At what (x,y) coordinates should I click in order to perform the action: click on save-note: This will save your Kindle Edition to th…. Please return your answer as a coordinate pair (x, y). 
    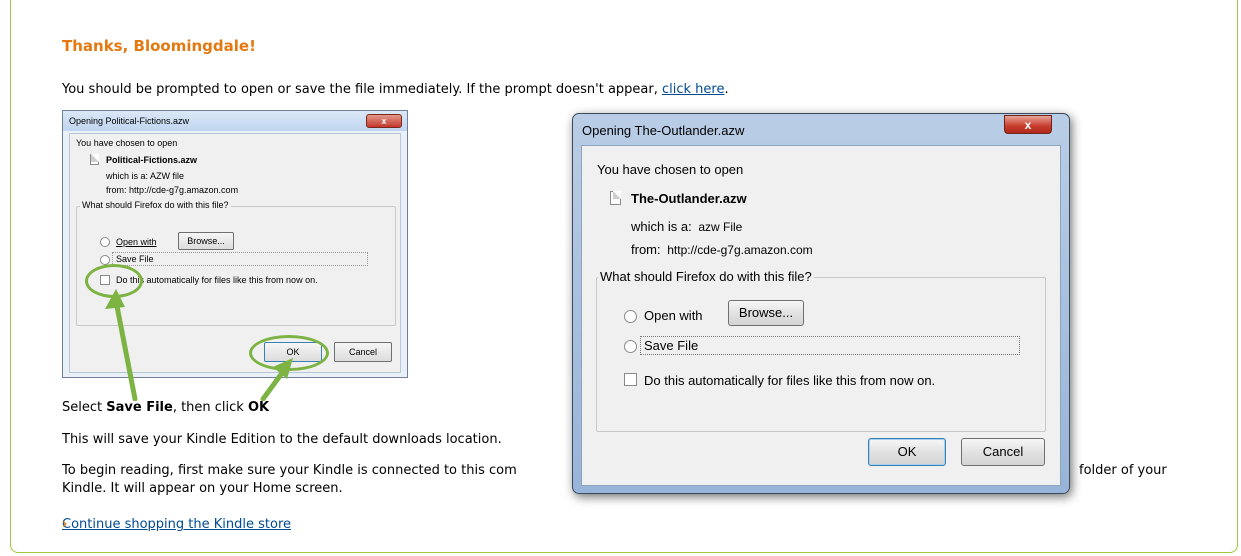
    Looking at the image, I should click on (282, 439).